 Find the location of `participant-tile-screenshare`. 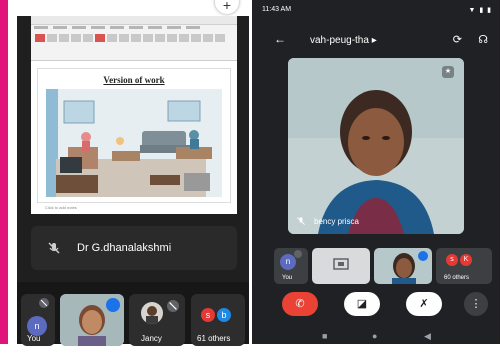

participant-tile-screenshare is located at coordinates (341, 266).